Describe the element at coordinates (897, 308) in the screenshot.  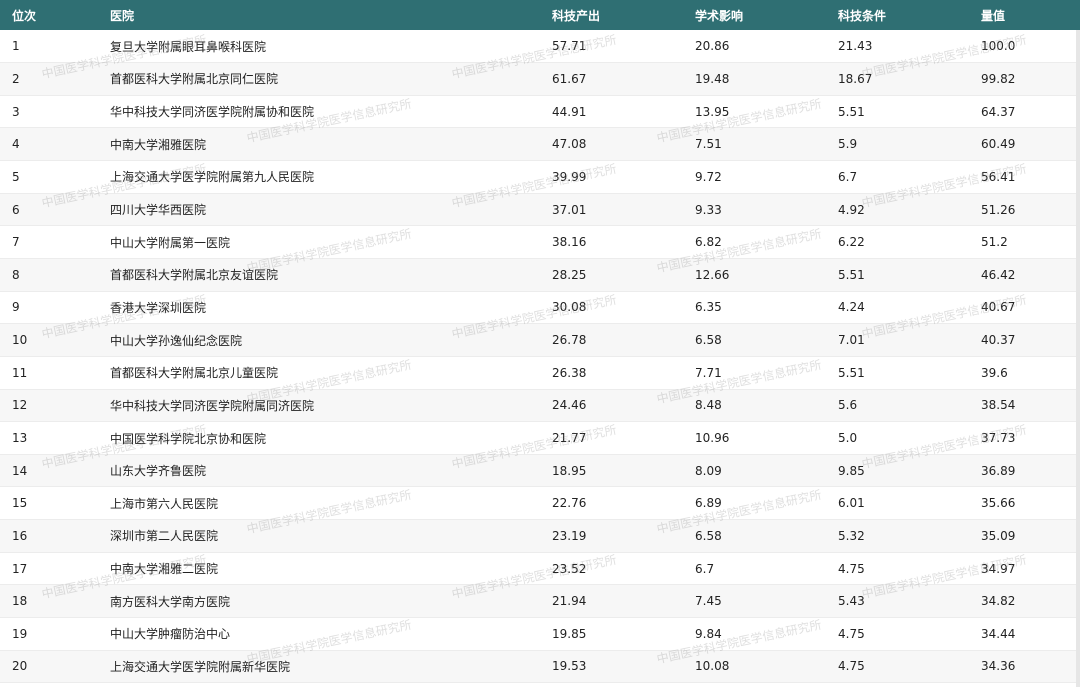
I see `cell-sci-conditions: 4.24` at that location.